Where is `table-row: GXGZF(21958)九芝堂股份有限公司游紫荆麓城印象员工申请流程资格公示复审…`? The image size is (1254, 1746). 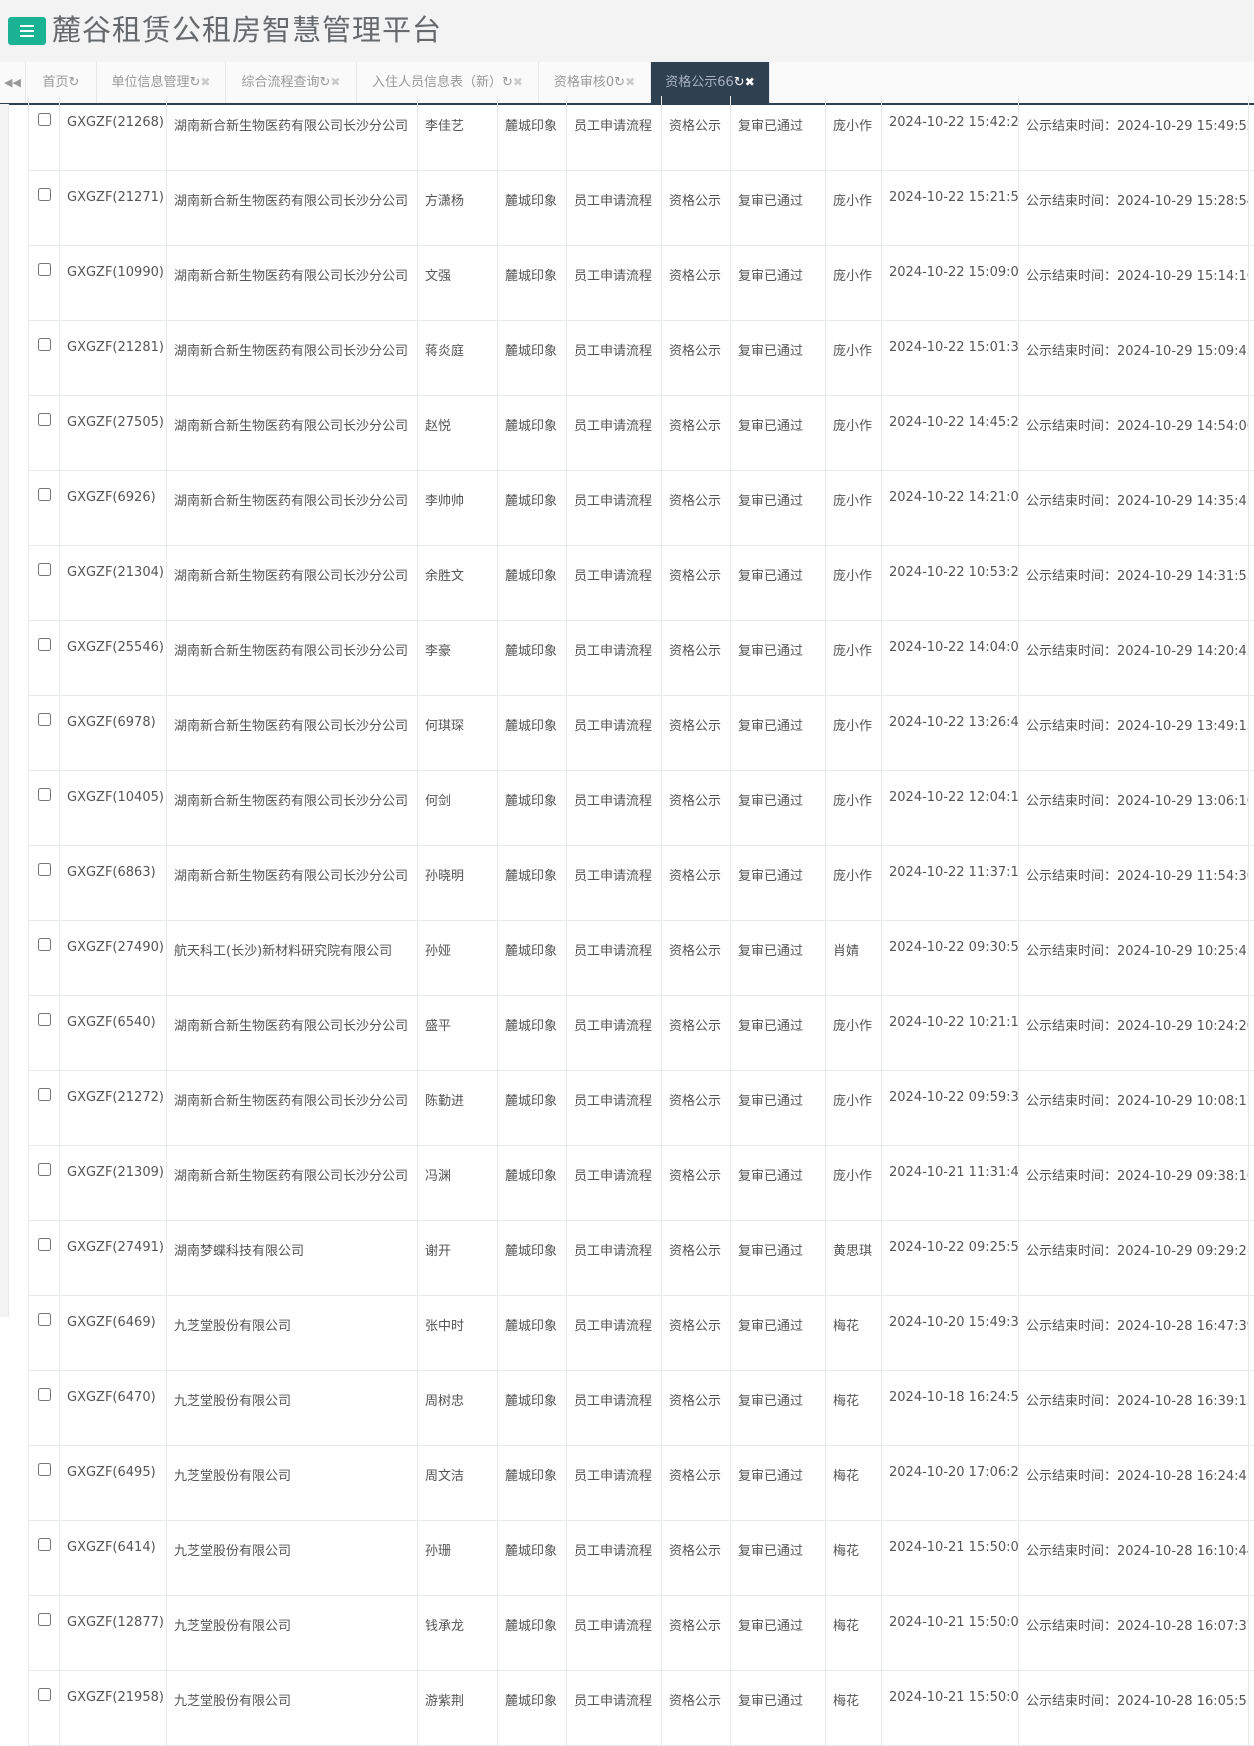 table-row: GXGZF(21958)九芝堂股份有限公司游紫荆麓城印象员工申请流程资格公示复审… is located at coordinates (641, 1708).